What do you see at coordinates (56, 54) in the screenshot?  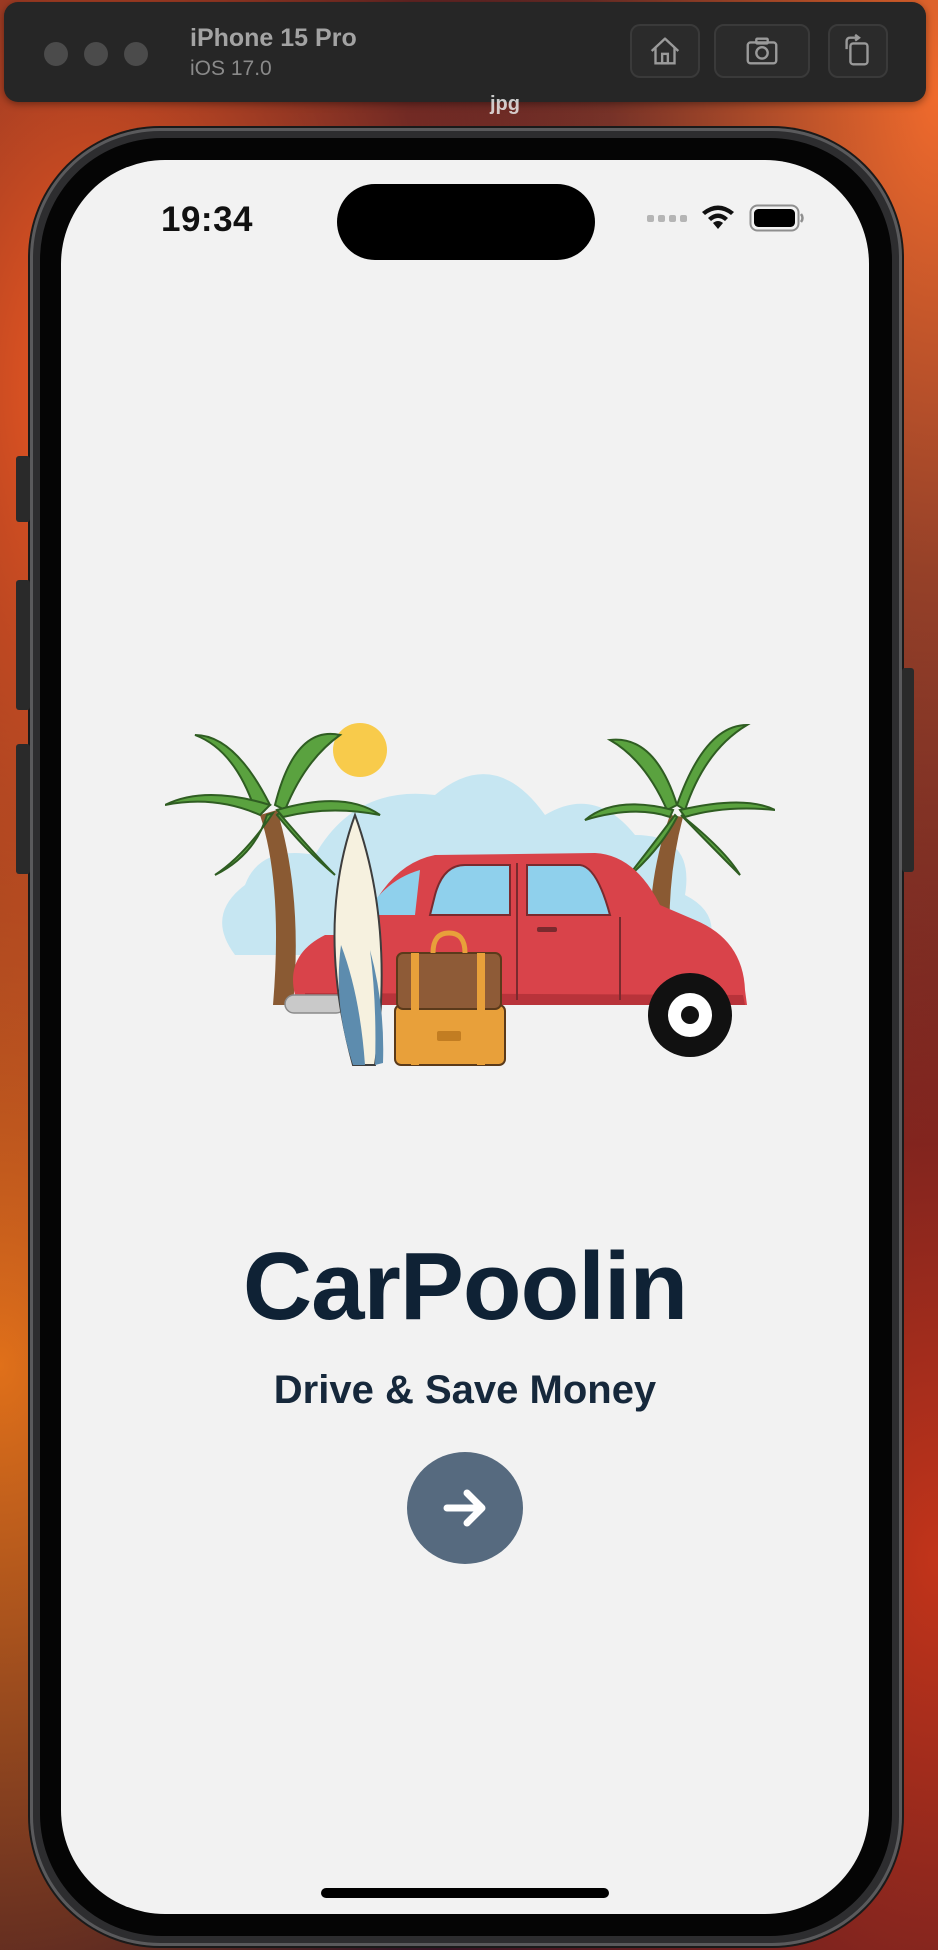 I see `window-close-button` at bounding box center [56, 54].